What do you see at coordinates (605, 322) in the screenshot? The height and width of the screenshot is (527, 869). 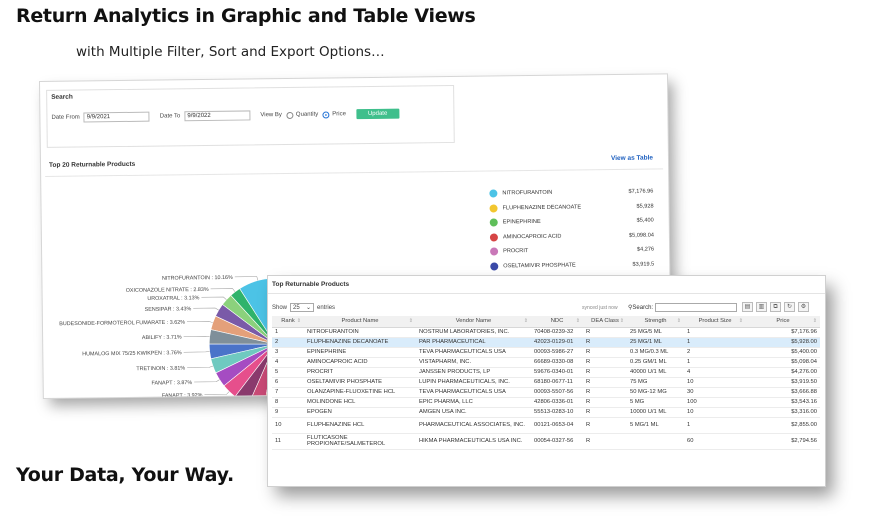 I see `column-header: DEA Class ⇕` at bounding box center [605, 322].